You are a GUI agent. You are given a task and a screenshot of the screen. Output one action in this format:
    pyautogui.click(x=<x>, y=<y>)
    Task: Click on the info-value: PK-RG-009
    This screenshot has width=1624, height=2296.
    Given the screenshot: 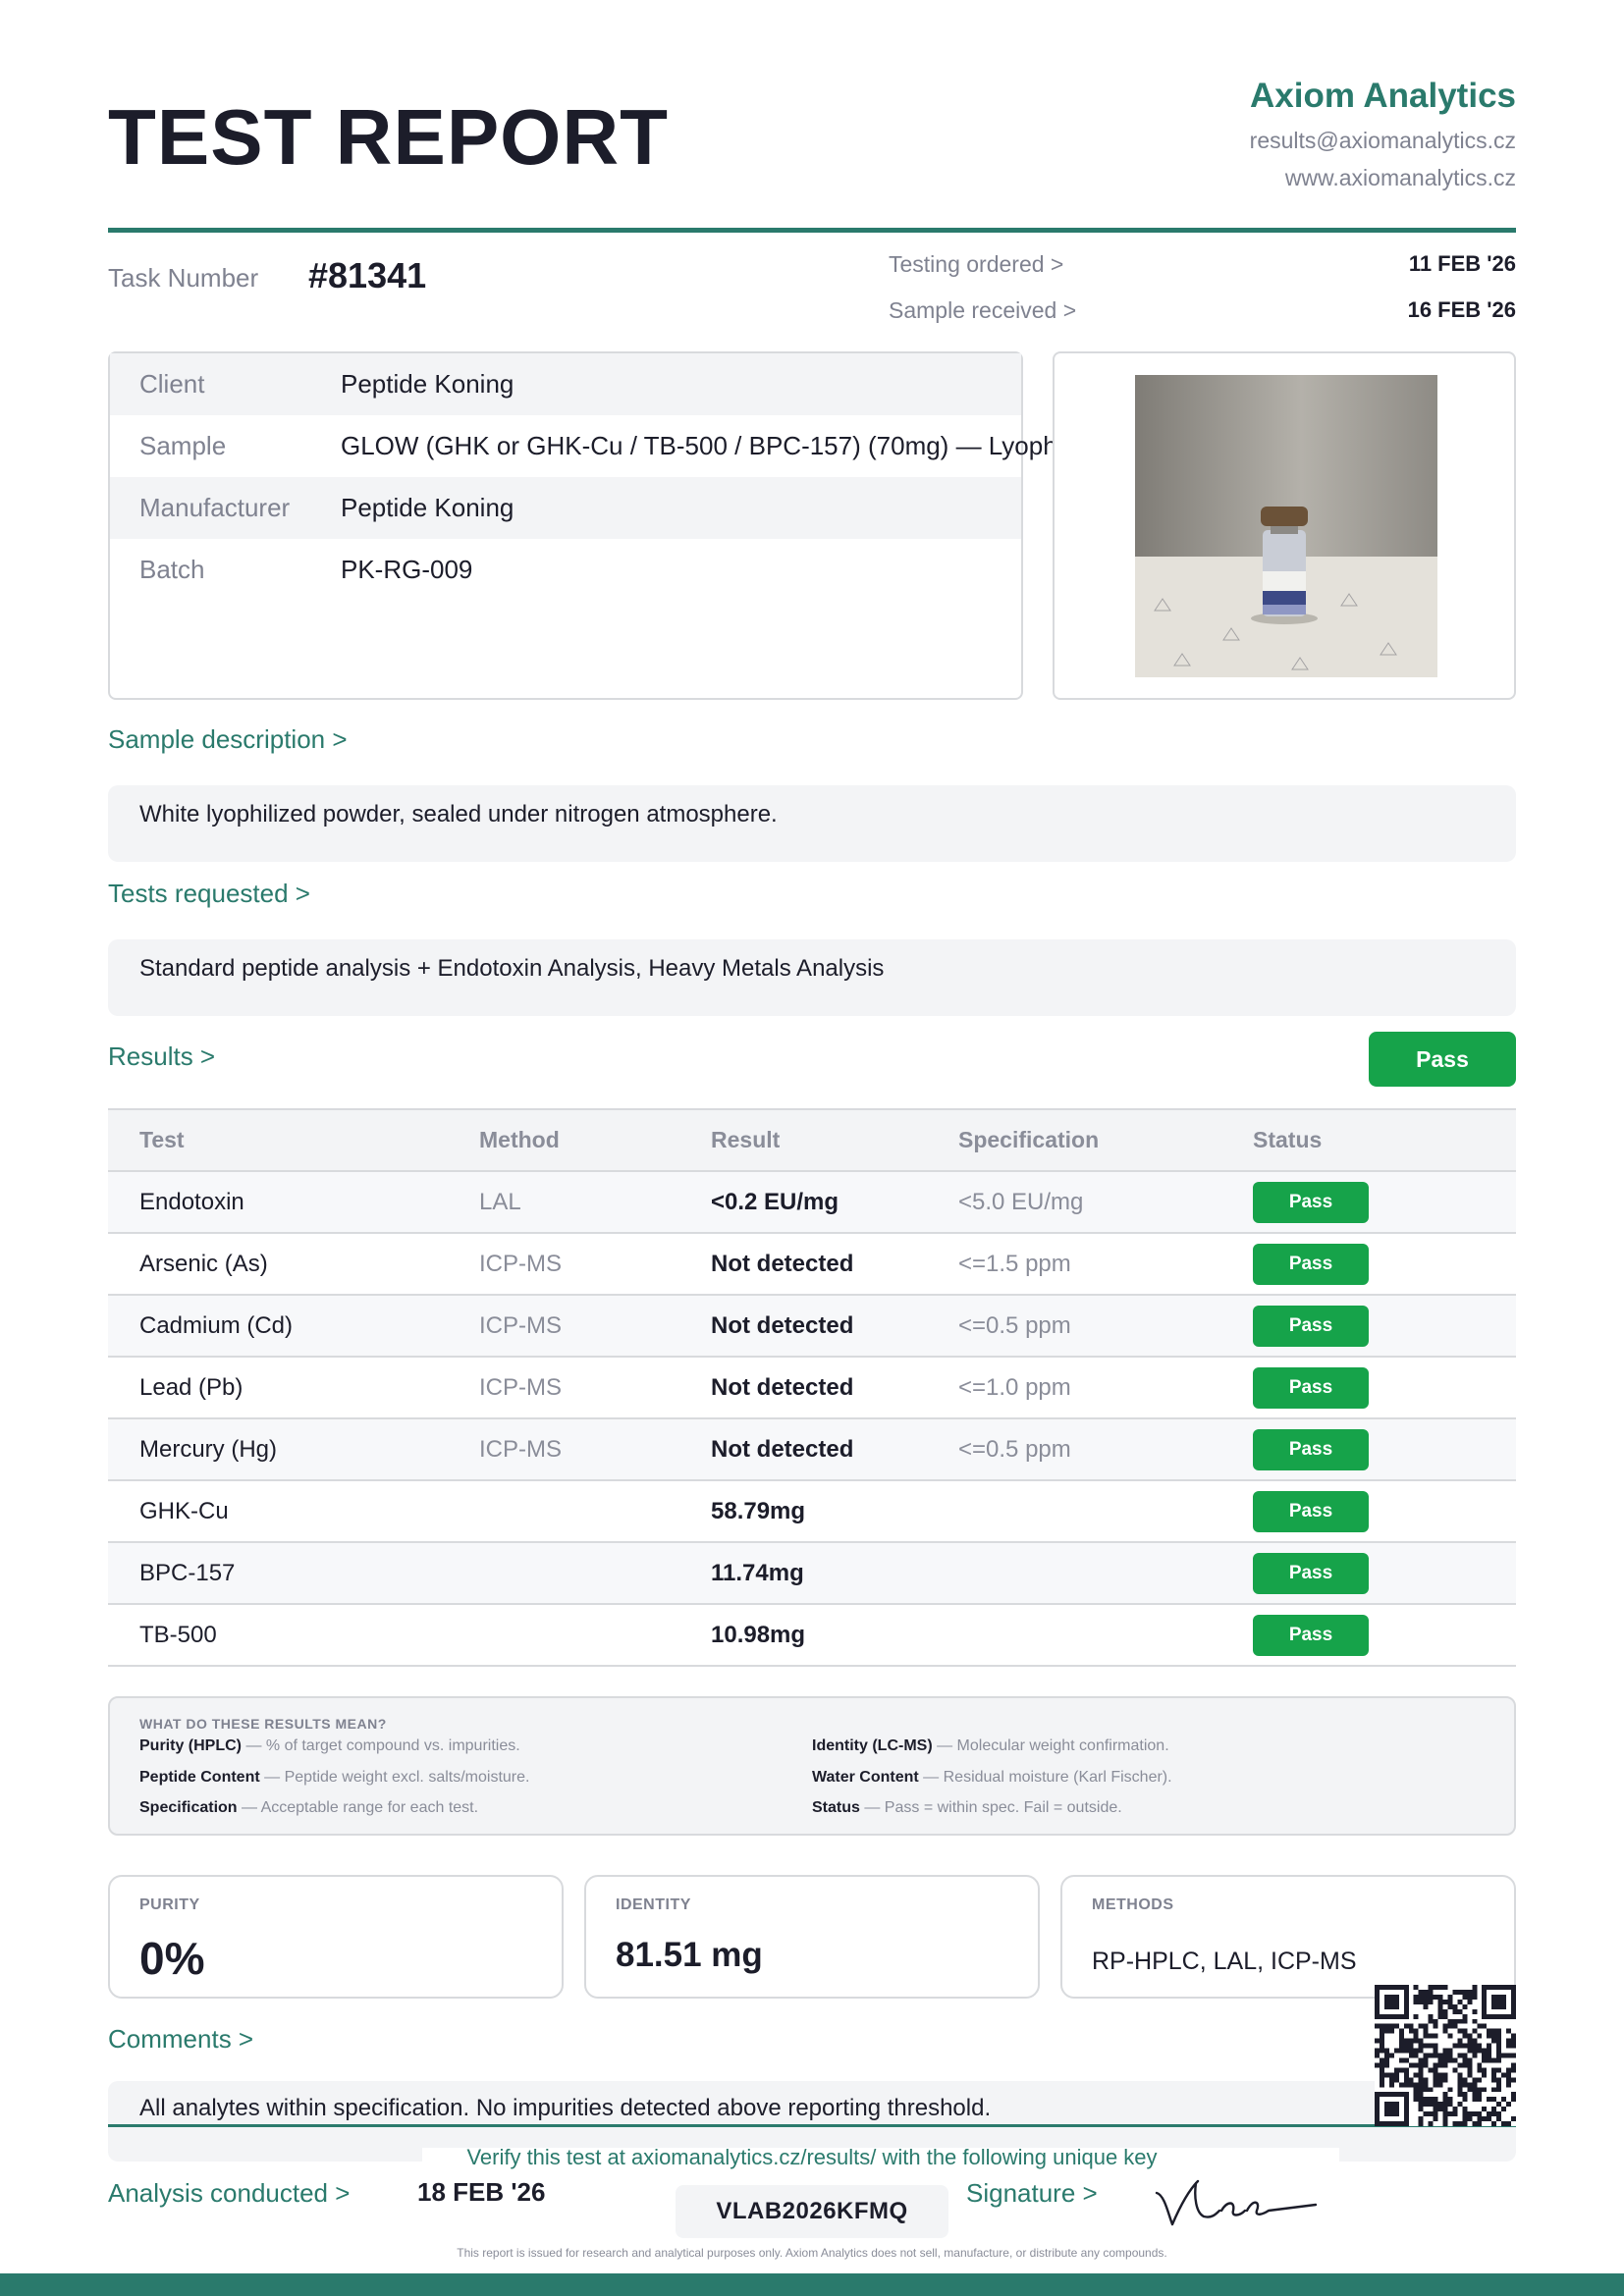 What is the action you would take?
    pyautogui.click(x=407, y=569)
    